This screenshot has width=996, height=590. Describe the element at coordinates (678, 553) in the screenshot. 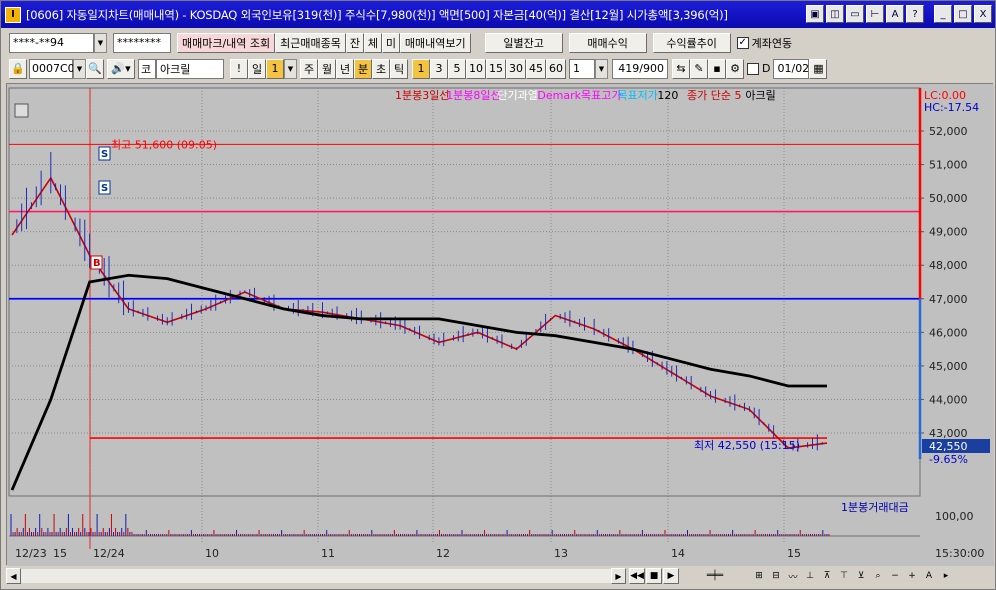

I see `x-axis-label: 14` at that location.